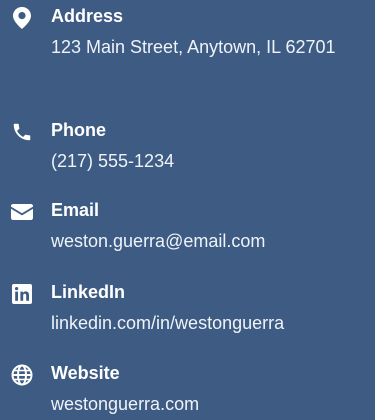  Describe the element at coordinates (22, 294) in the screenshot. I see `linkedin-icon` at that location.